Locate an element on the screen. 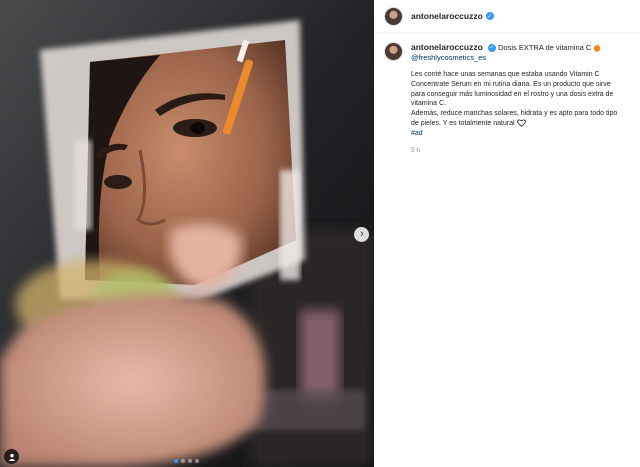 The width and height of the screenshot is (640, 467). carousel-indicator is located at coordinates (186, 461).